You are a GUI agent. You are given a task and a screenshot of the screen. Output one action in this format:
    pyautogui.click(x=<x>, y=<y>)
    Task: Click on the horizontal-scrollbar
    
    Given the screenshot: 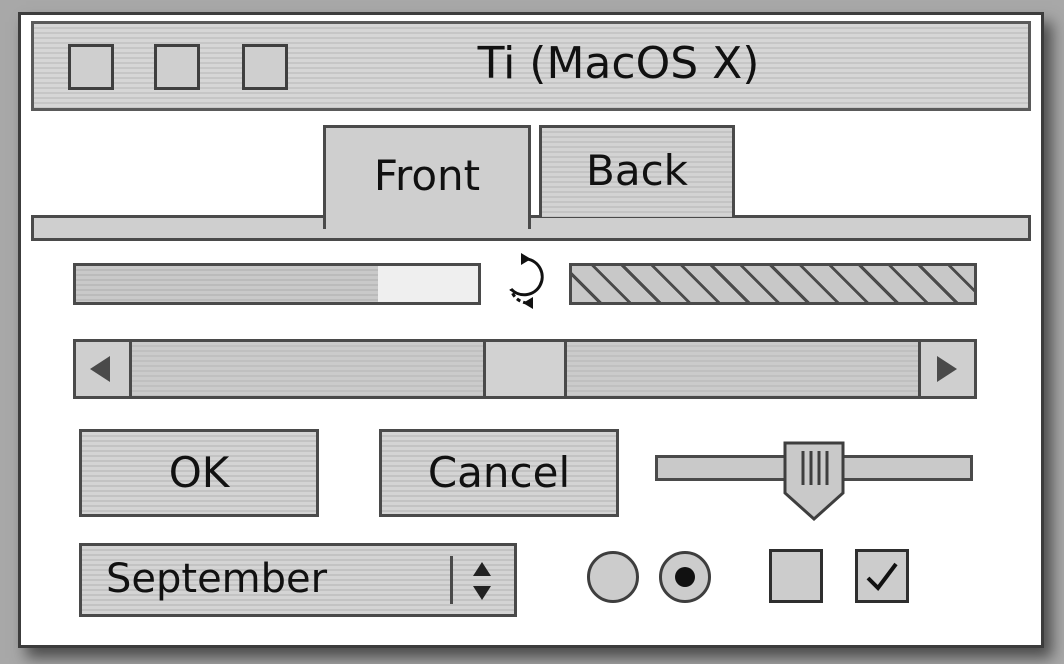 What is the action you would take?
    pyautogui.click(x=525, y=369)
    